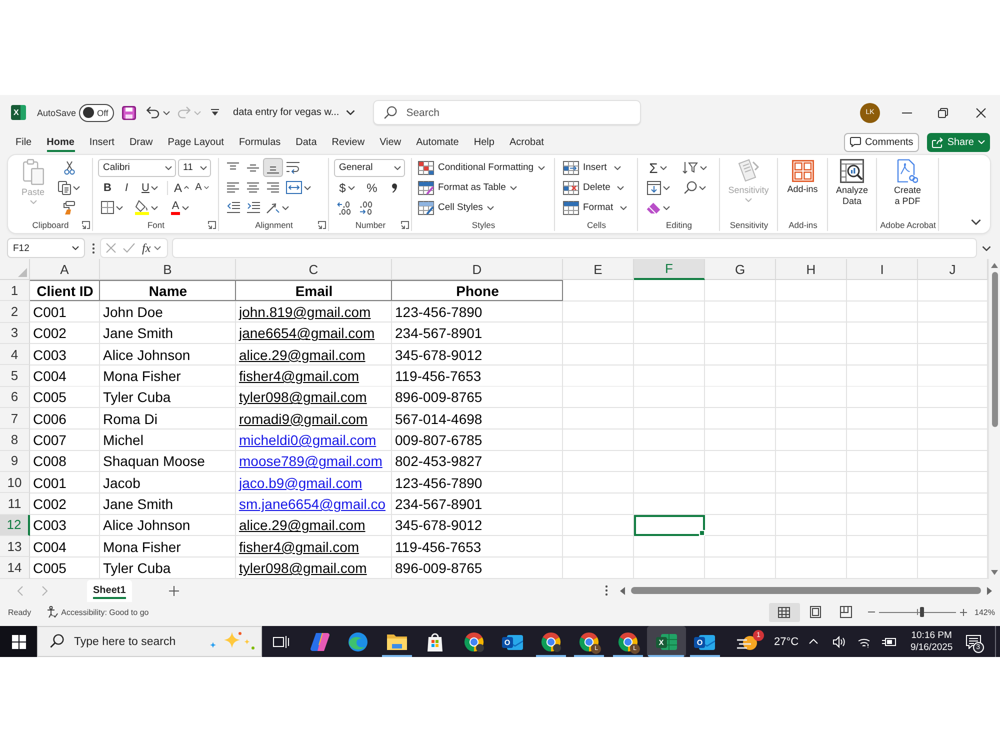  I want to click on kebab-icon, so click(606, 590).